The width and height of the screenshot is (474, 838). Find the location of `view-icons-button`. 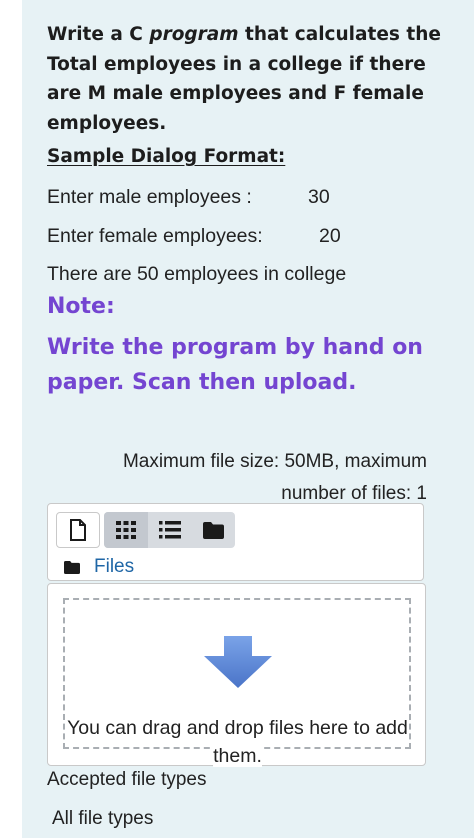

view-icons-button is located at coordinates (126, 530).